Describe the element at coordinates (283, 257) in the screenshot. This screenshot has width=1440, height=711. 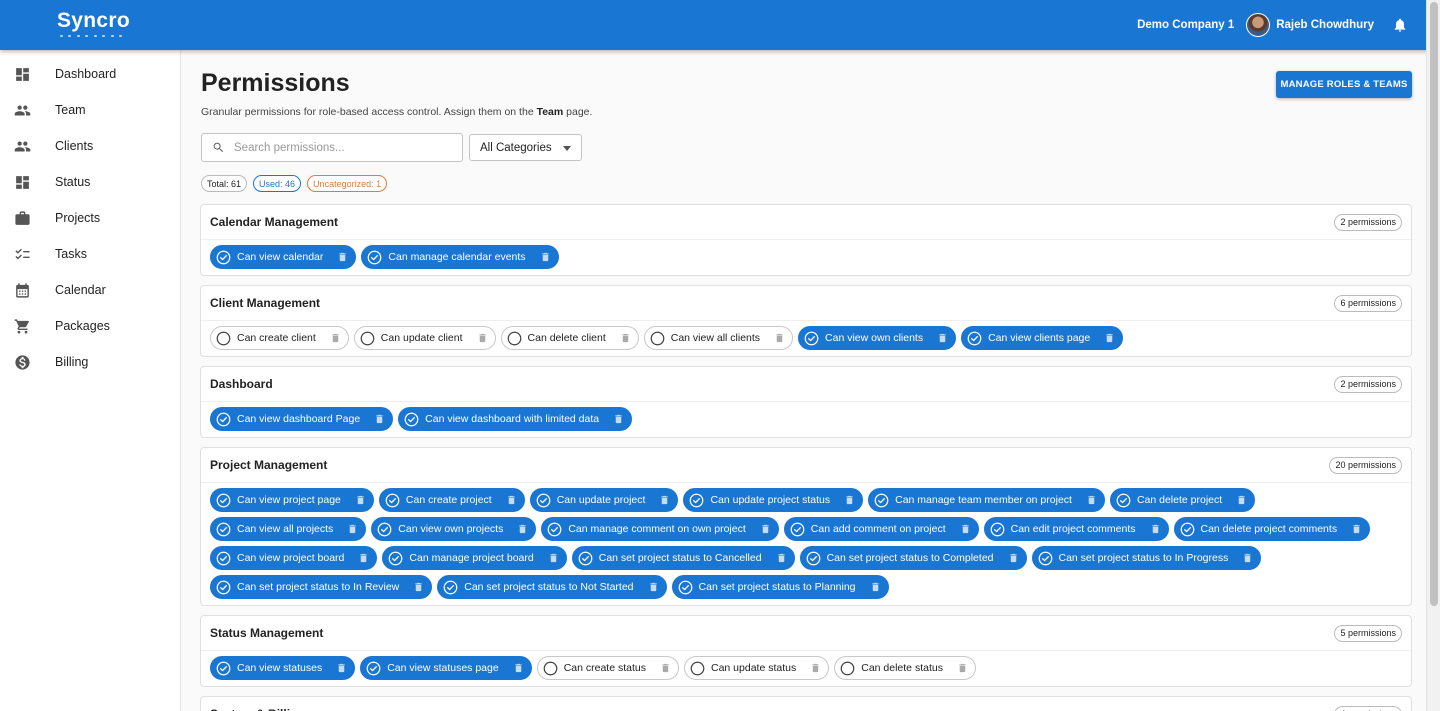
I see `permission-chip: Can view calendar` at that location.